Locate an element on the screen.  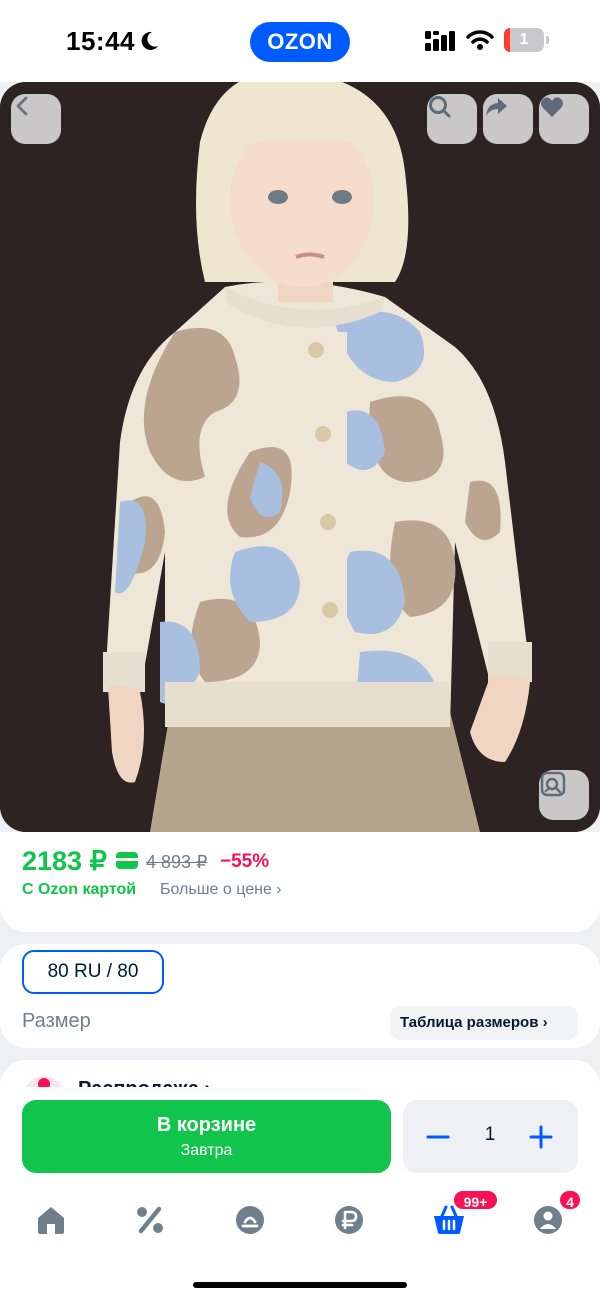
ruble-icon is located at coordinates (349, 1220).